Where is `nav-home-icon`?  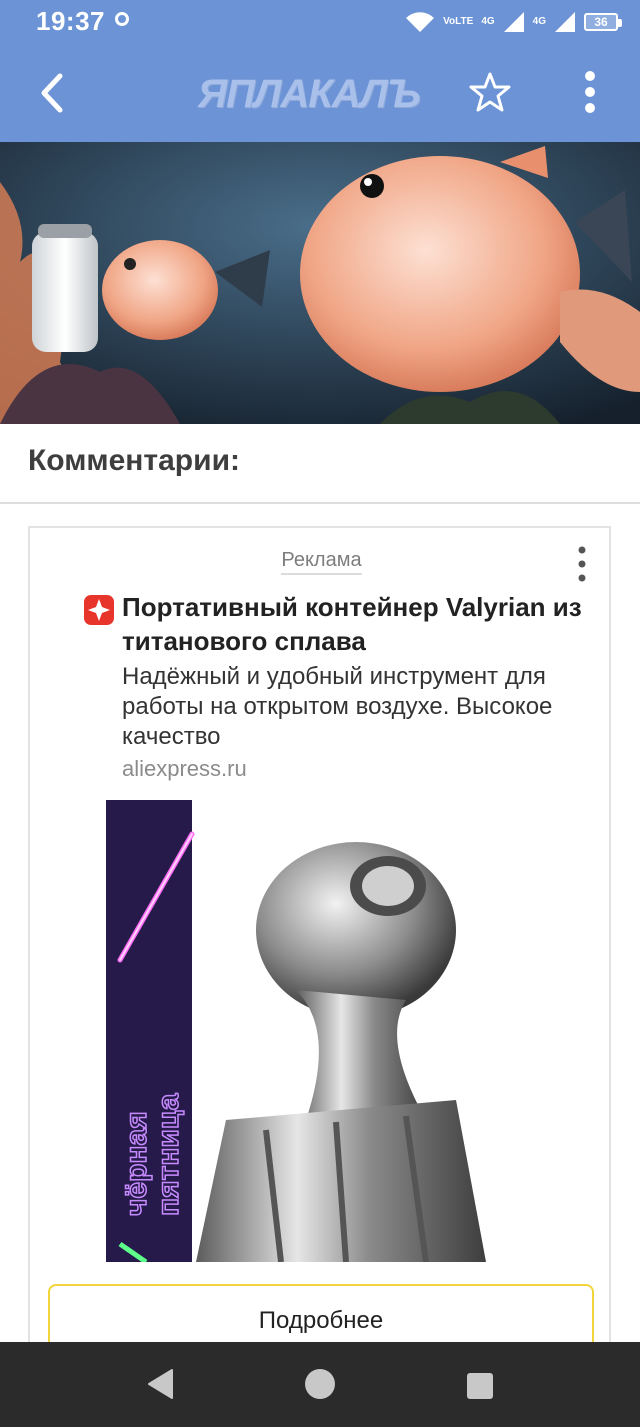 nav-home-icon is located at coordinates (320, 1384).